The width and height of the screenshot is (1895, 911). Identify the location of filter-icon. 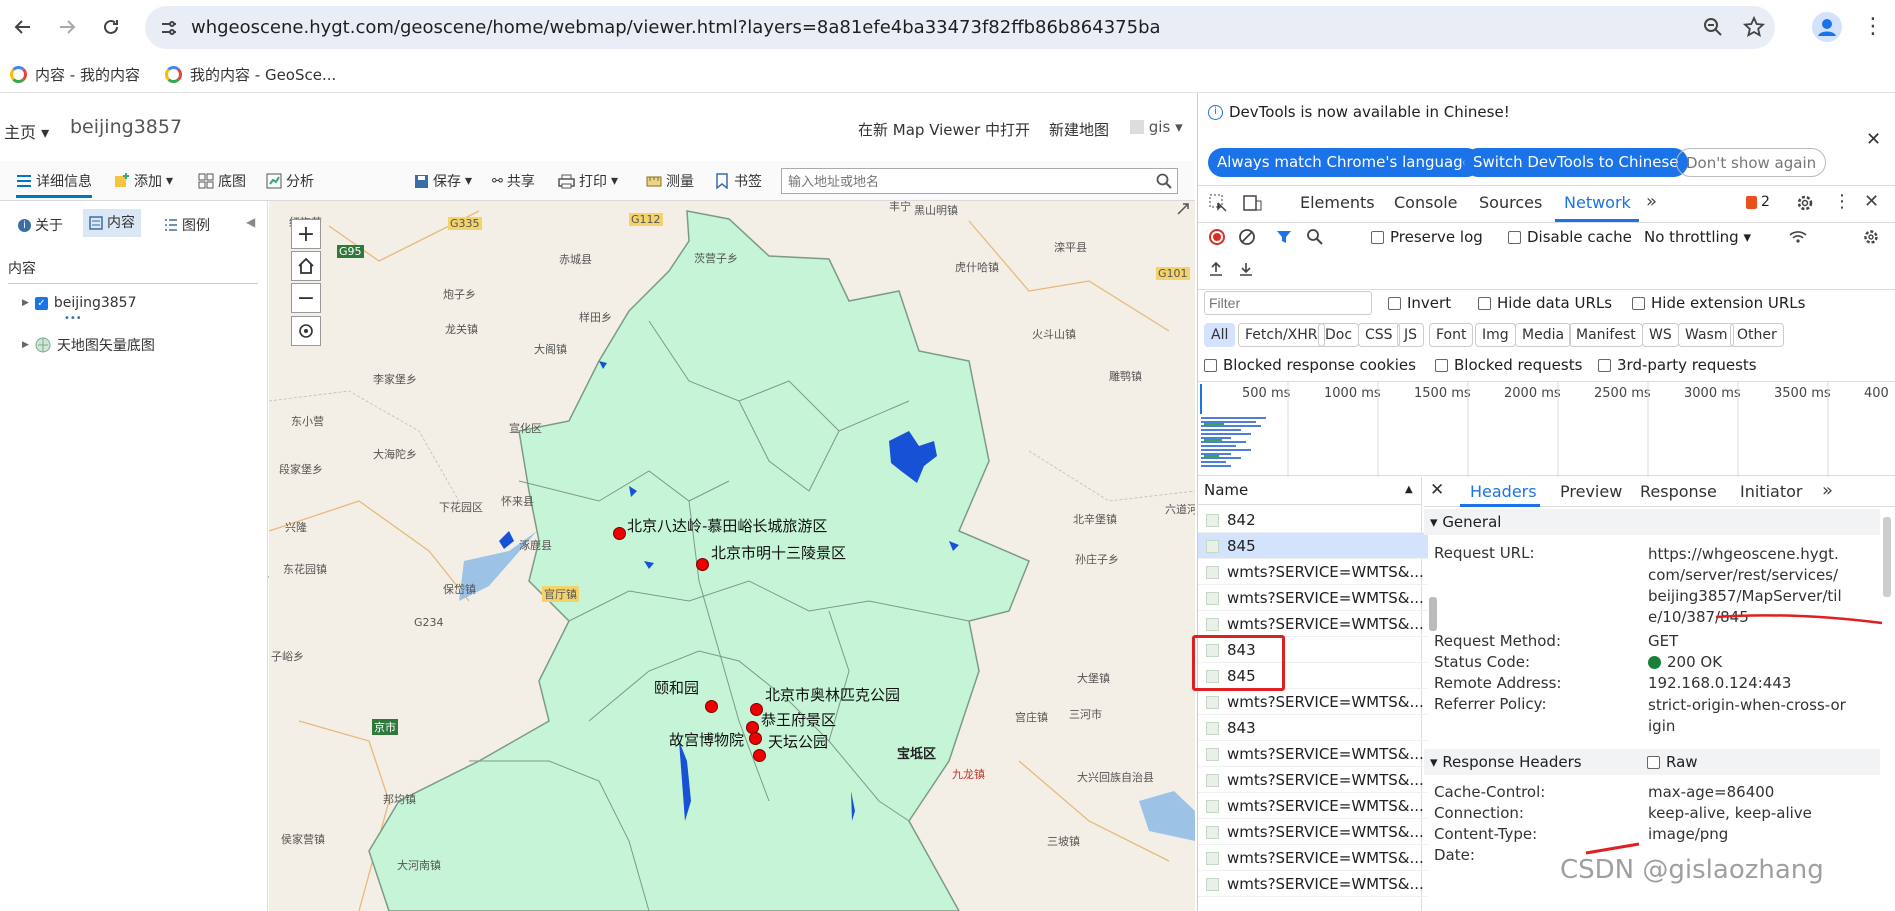
(1284, 237).